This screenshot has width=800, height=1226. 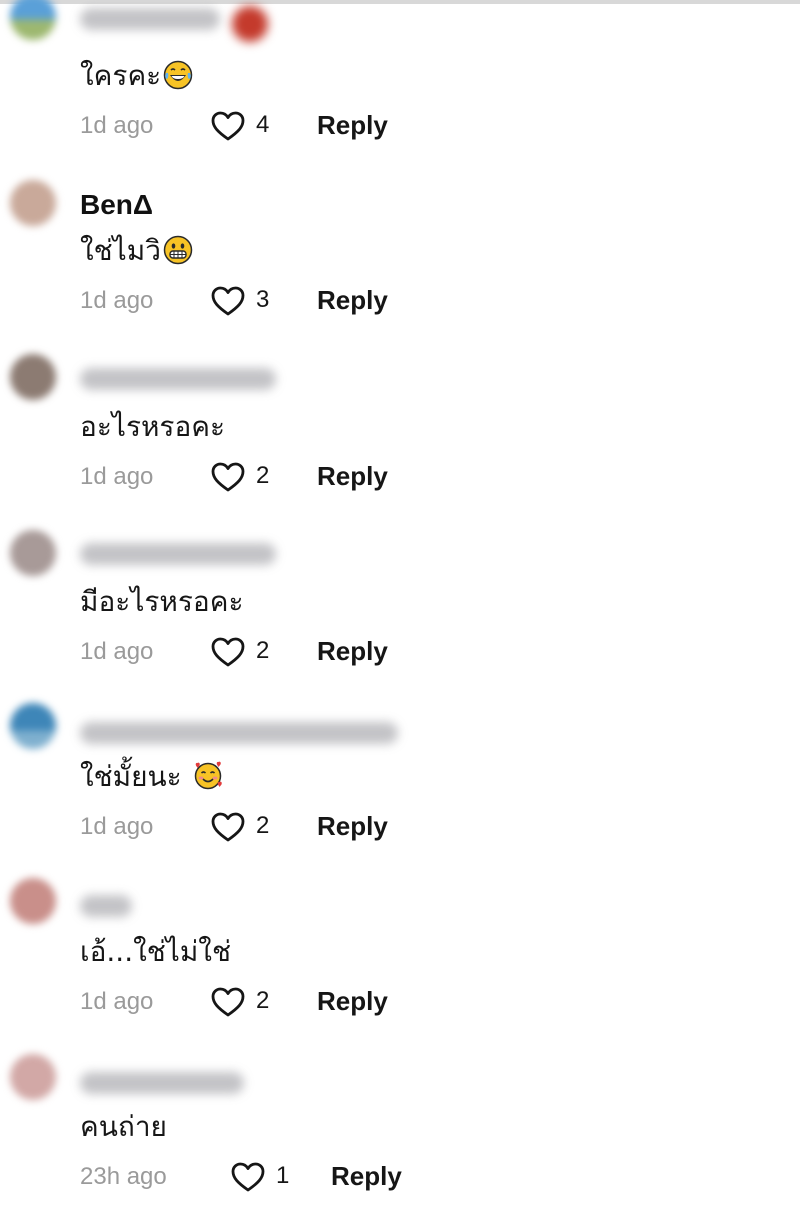 I want to click on comment-text: ใครคะ, so click(x=136, y=76).